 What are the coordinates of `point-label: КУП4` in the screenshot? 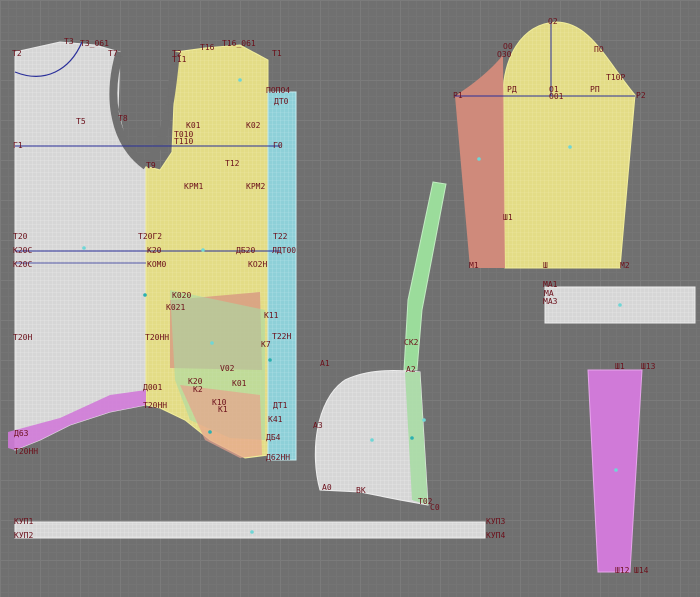 It's located at (495, 535).